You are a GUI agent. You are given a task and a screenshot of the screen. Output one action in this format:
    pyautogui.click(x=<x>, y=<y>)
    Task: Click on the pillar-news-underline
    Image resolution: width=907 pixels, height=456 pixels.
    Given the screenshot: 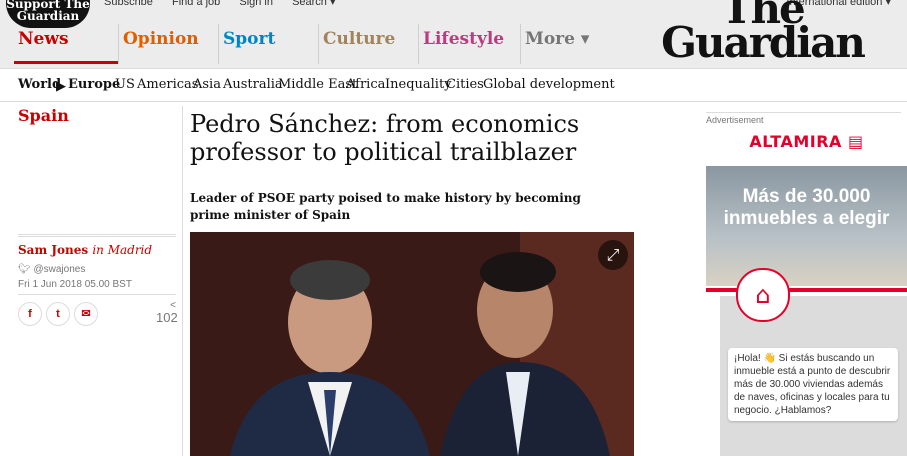 What is the action you would take?
    pyautogui.click(x=66, y=62)
    